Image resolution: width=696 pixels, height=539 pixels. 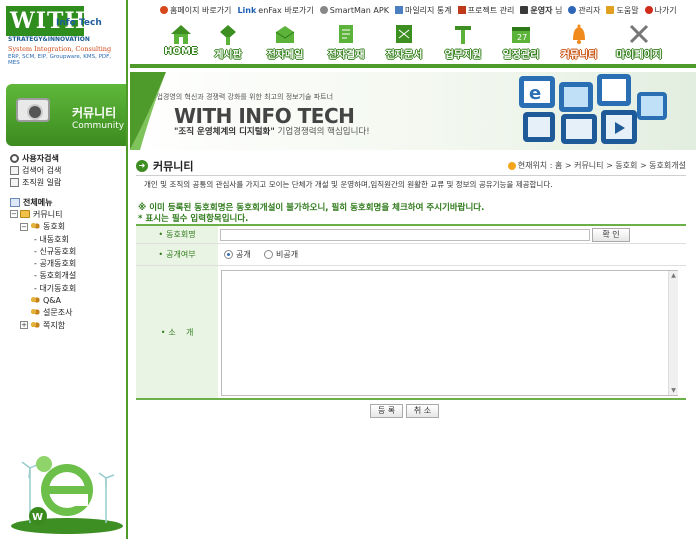 I want to click on tree-item-open-club: - 동호회개설, so click(x=68, y=276).